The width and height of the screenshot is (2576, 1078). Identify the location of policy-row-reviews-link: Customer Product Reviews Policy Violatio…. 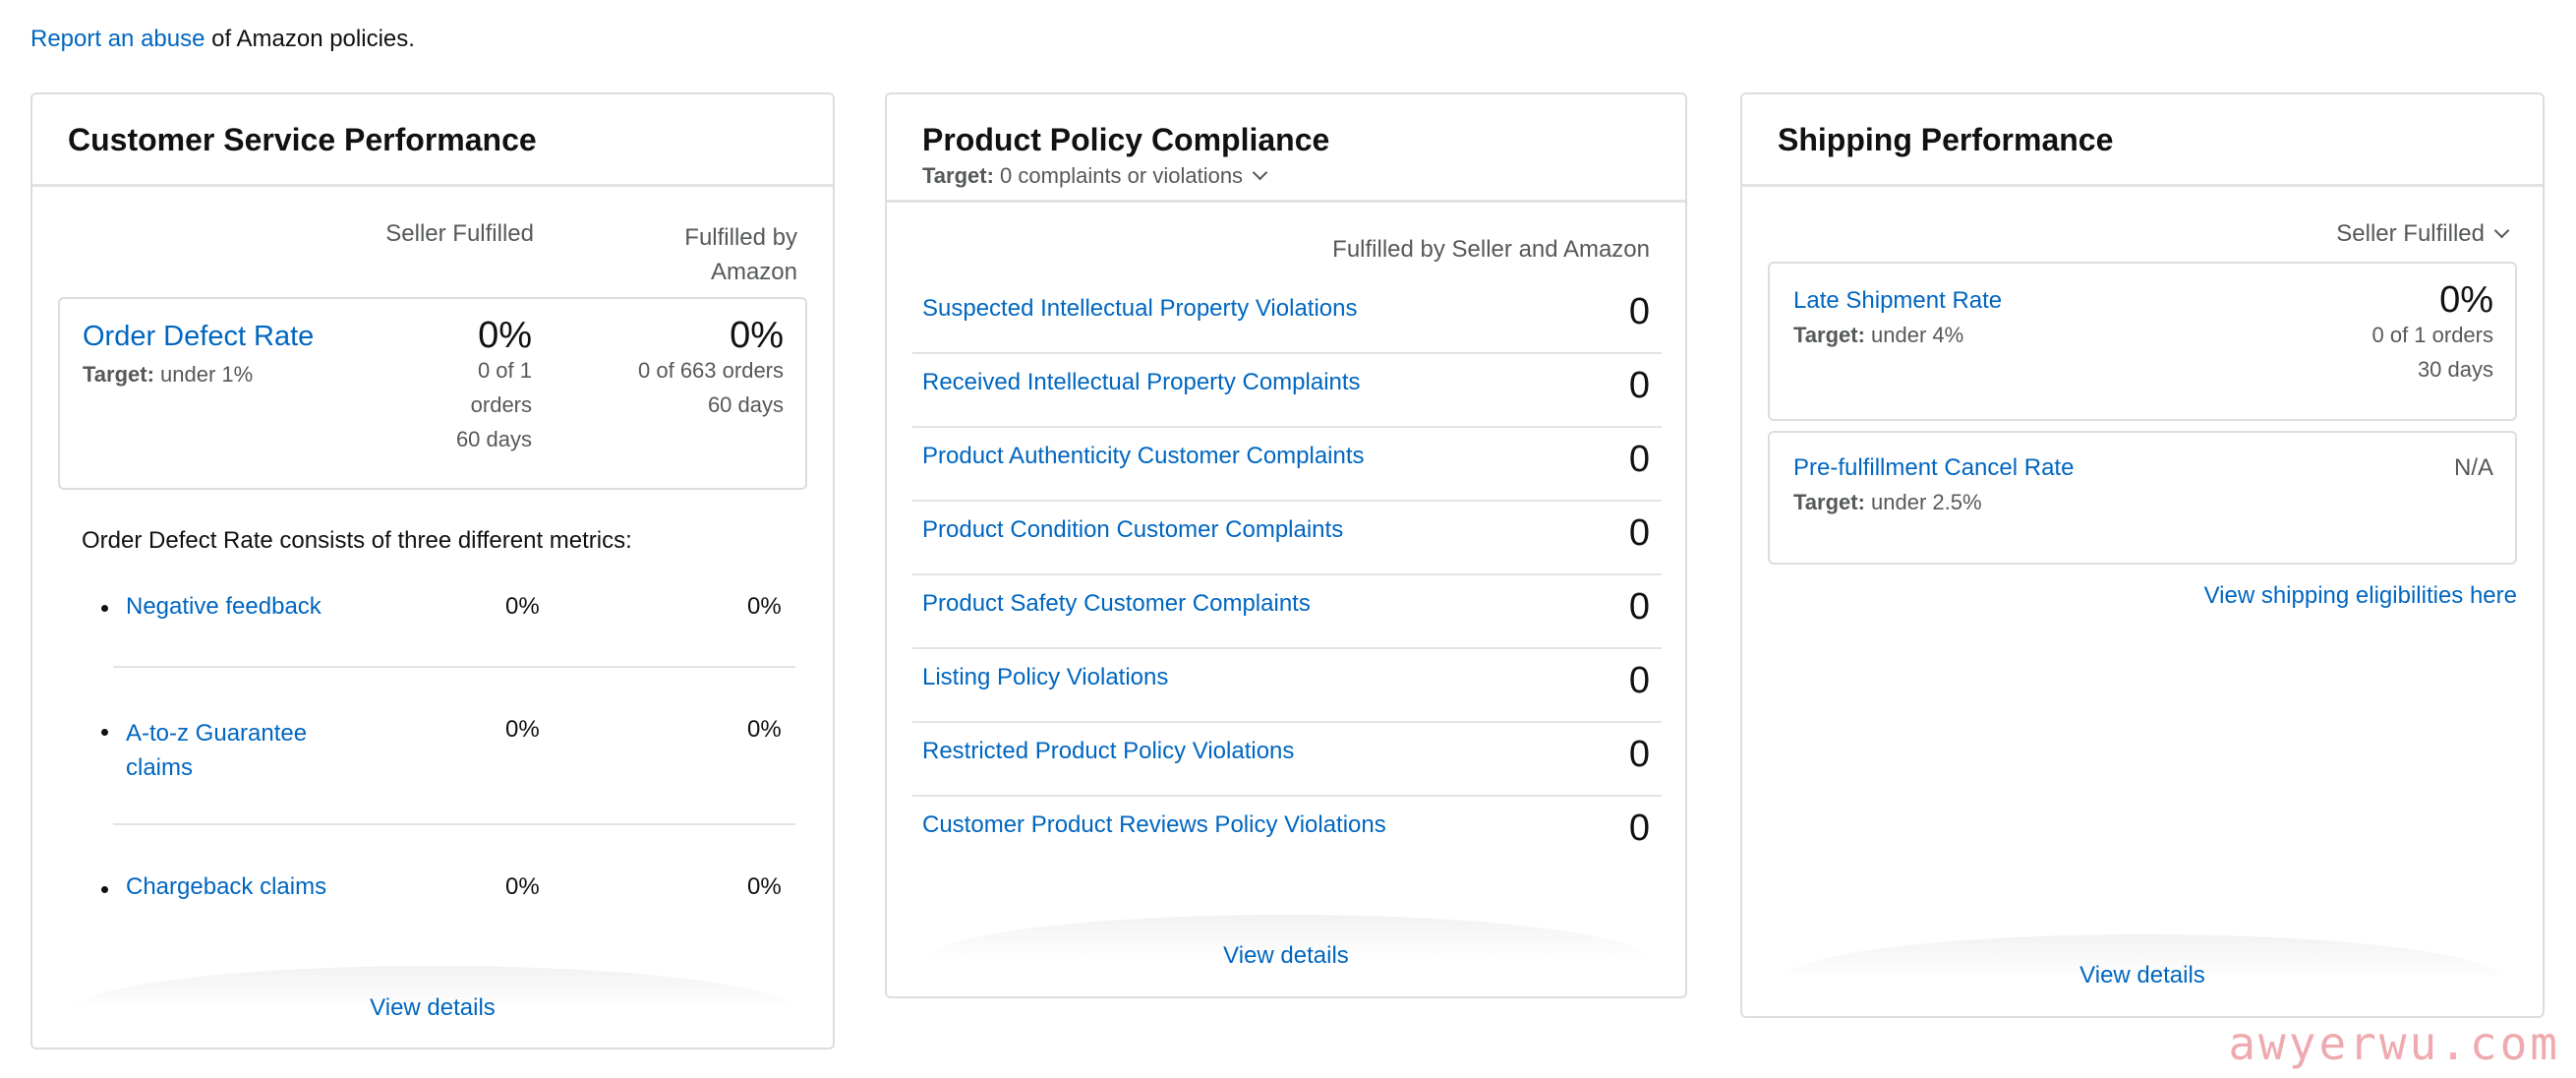
(1154, 825).